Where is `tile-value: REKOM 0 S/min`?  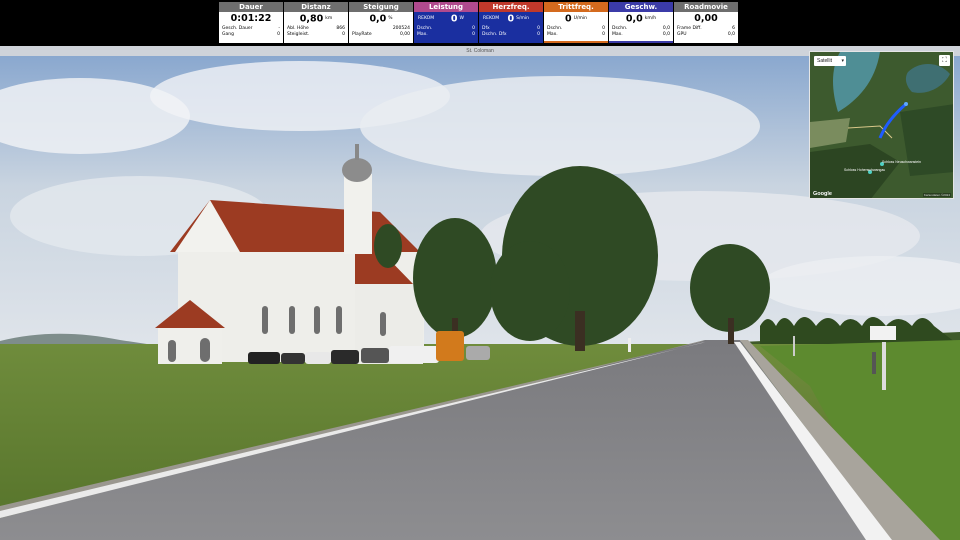
tile-value: REKOM 0 S/min is located at coordinates (506, 19).